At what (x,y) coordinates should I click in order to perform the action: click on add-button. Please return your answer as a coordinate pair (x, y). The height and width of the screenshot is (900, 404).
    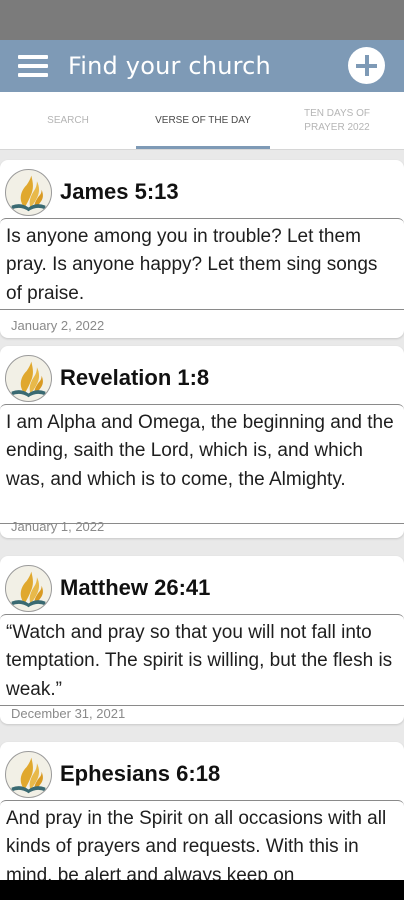
    Looking at the image, I should click on (366, 65).